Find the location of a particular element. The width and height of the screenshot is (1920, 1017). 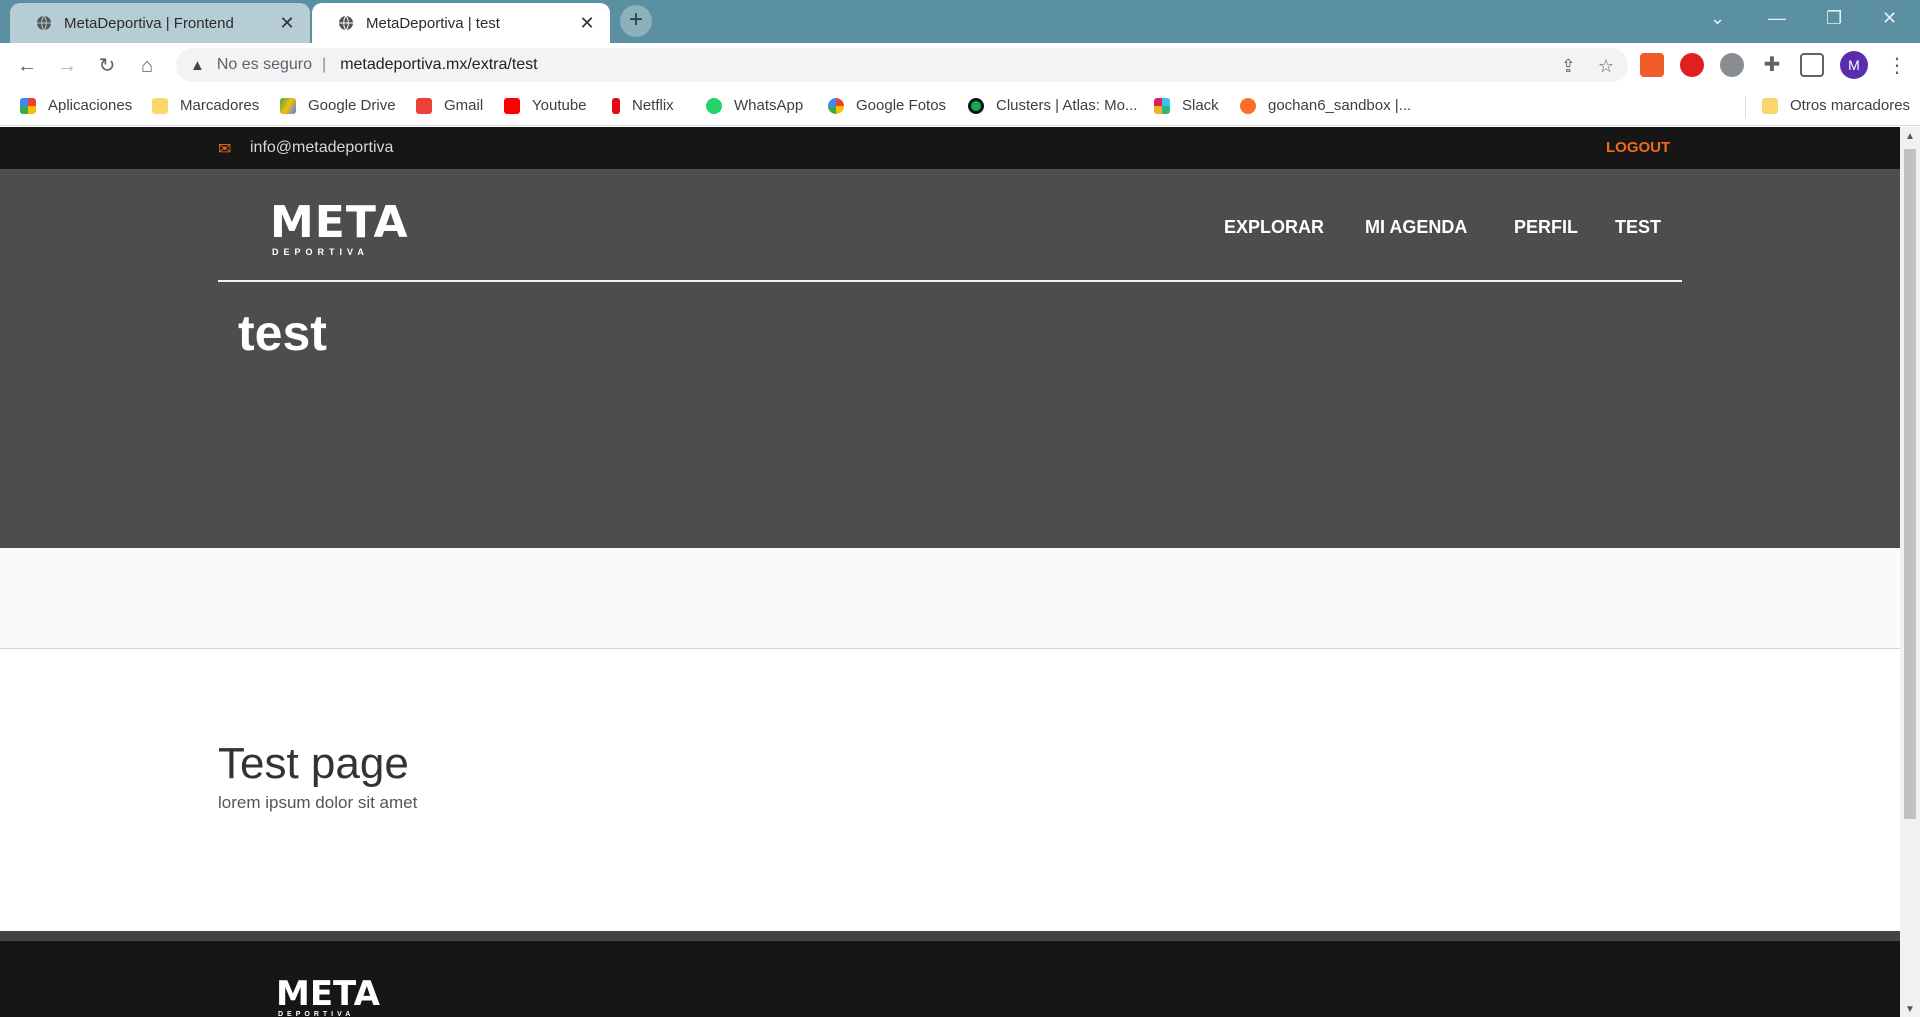

footer-logo: META is located at coordinates (328, 994).